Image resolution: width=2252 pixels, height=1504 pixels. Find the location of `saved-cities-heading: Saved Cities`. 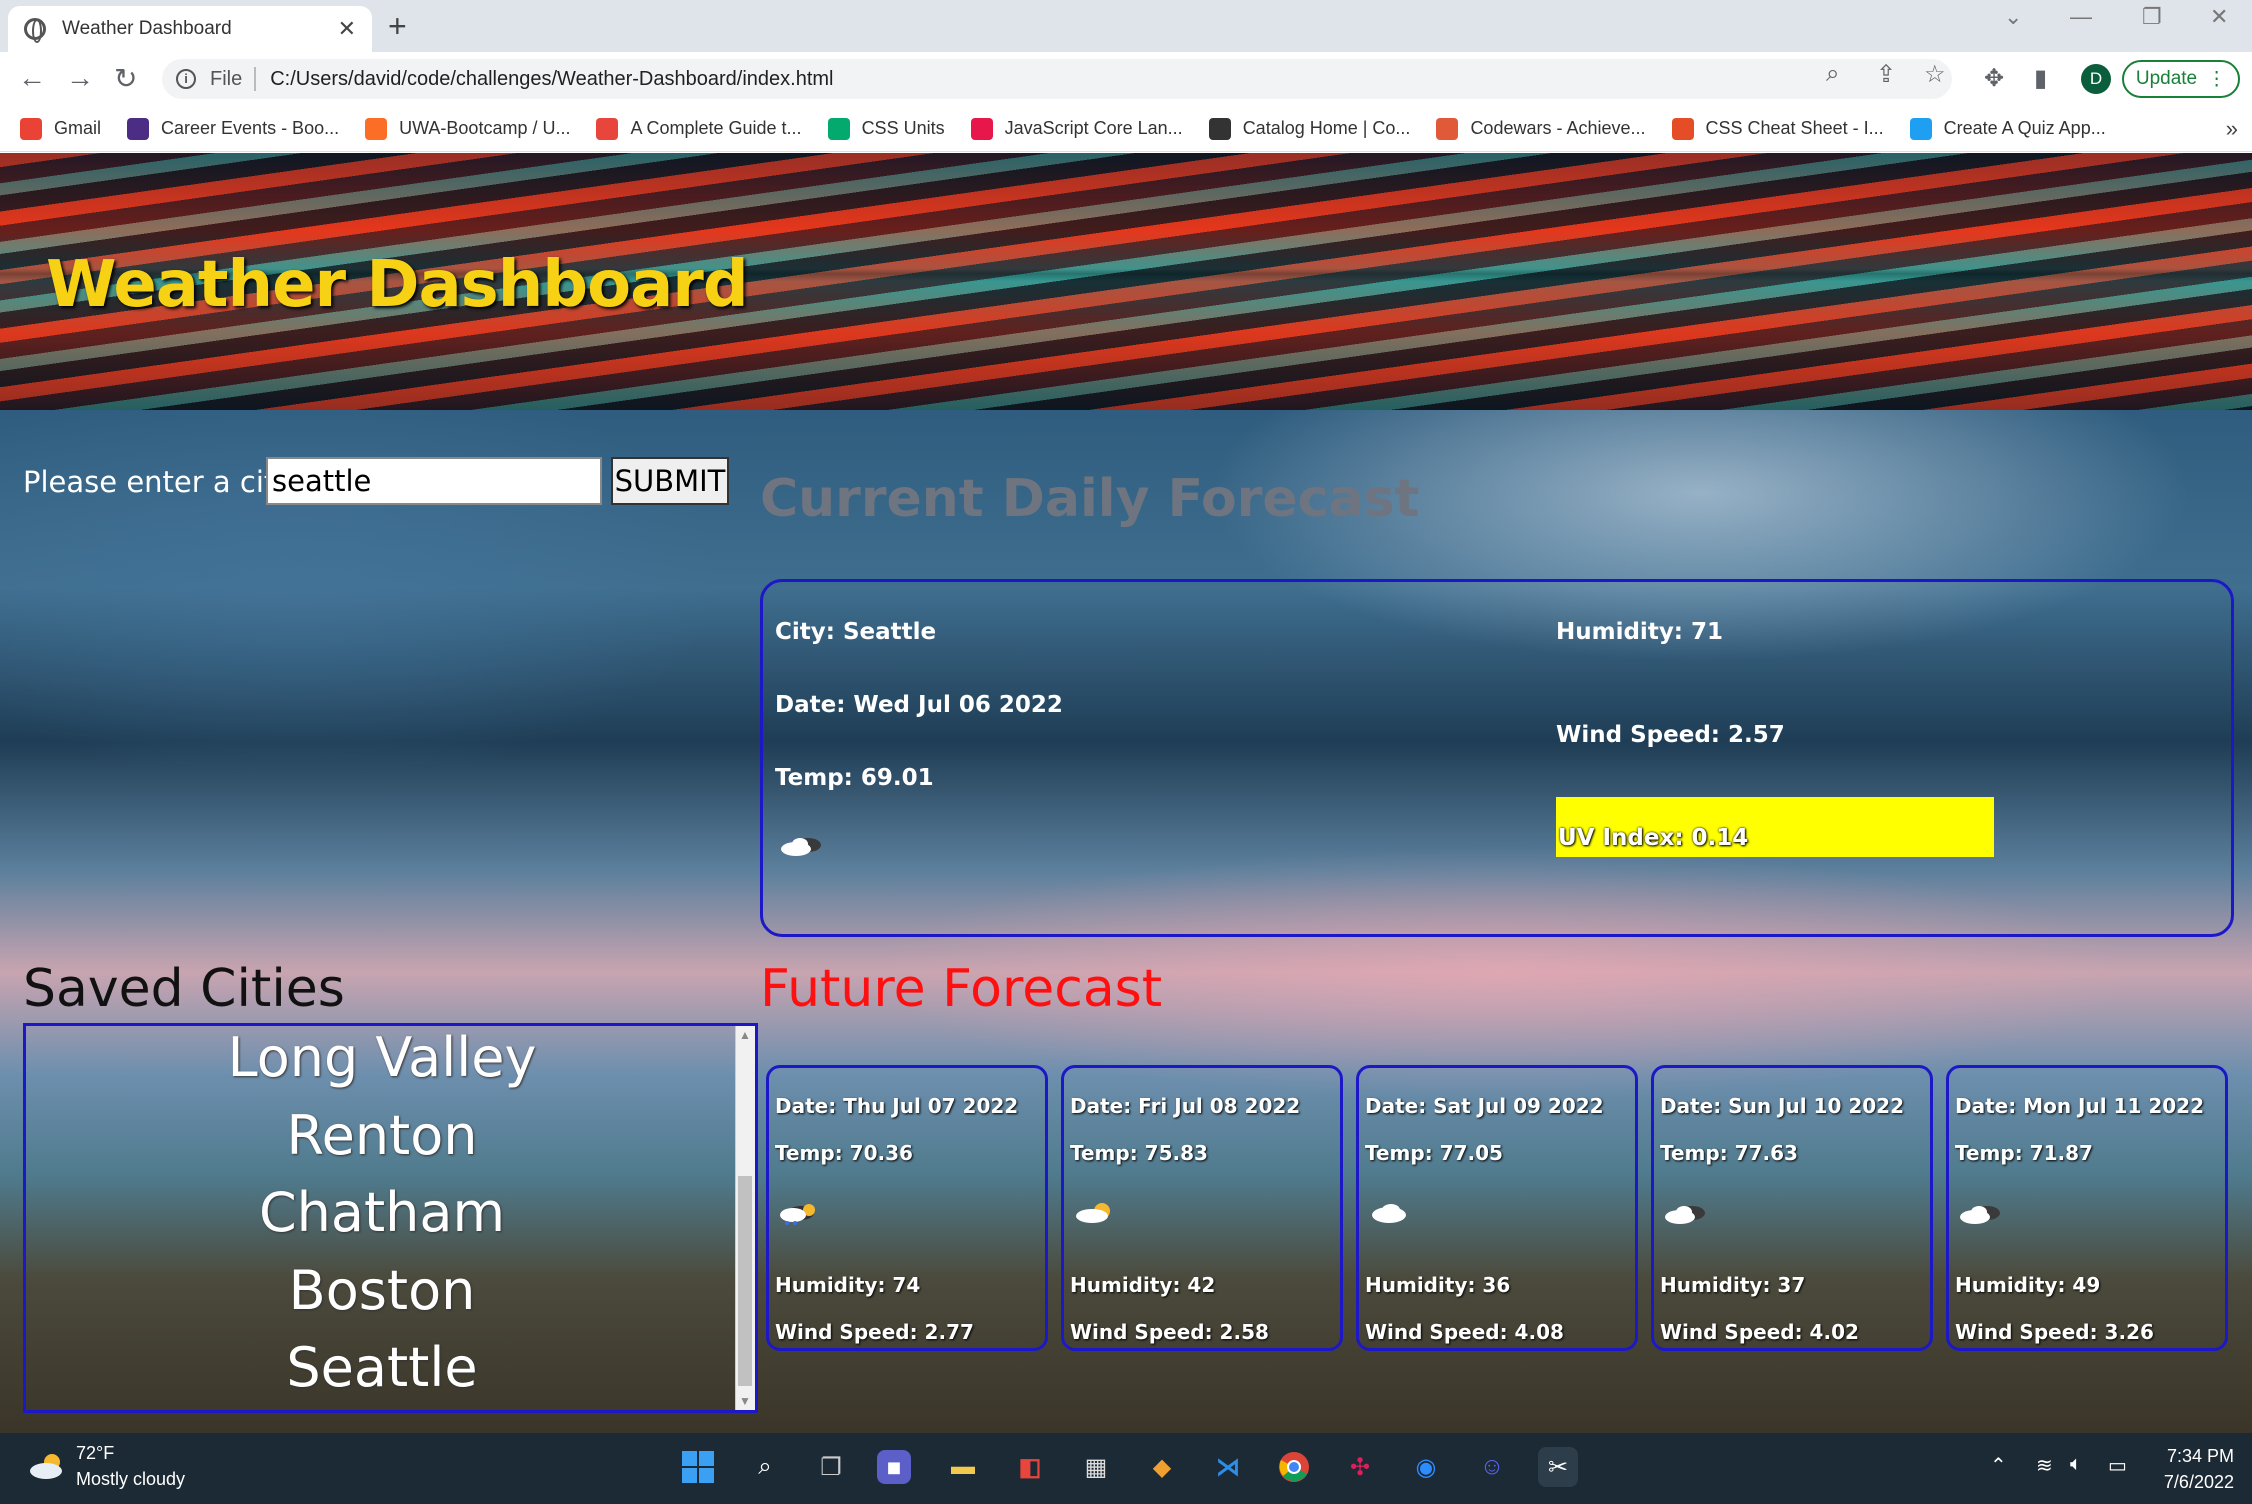

saved-cities-heading: Saved Cities is located at coordinates (184, 989).